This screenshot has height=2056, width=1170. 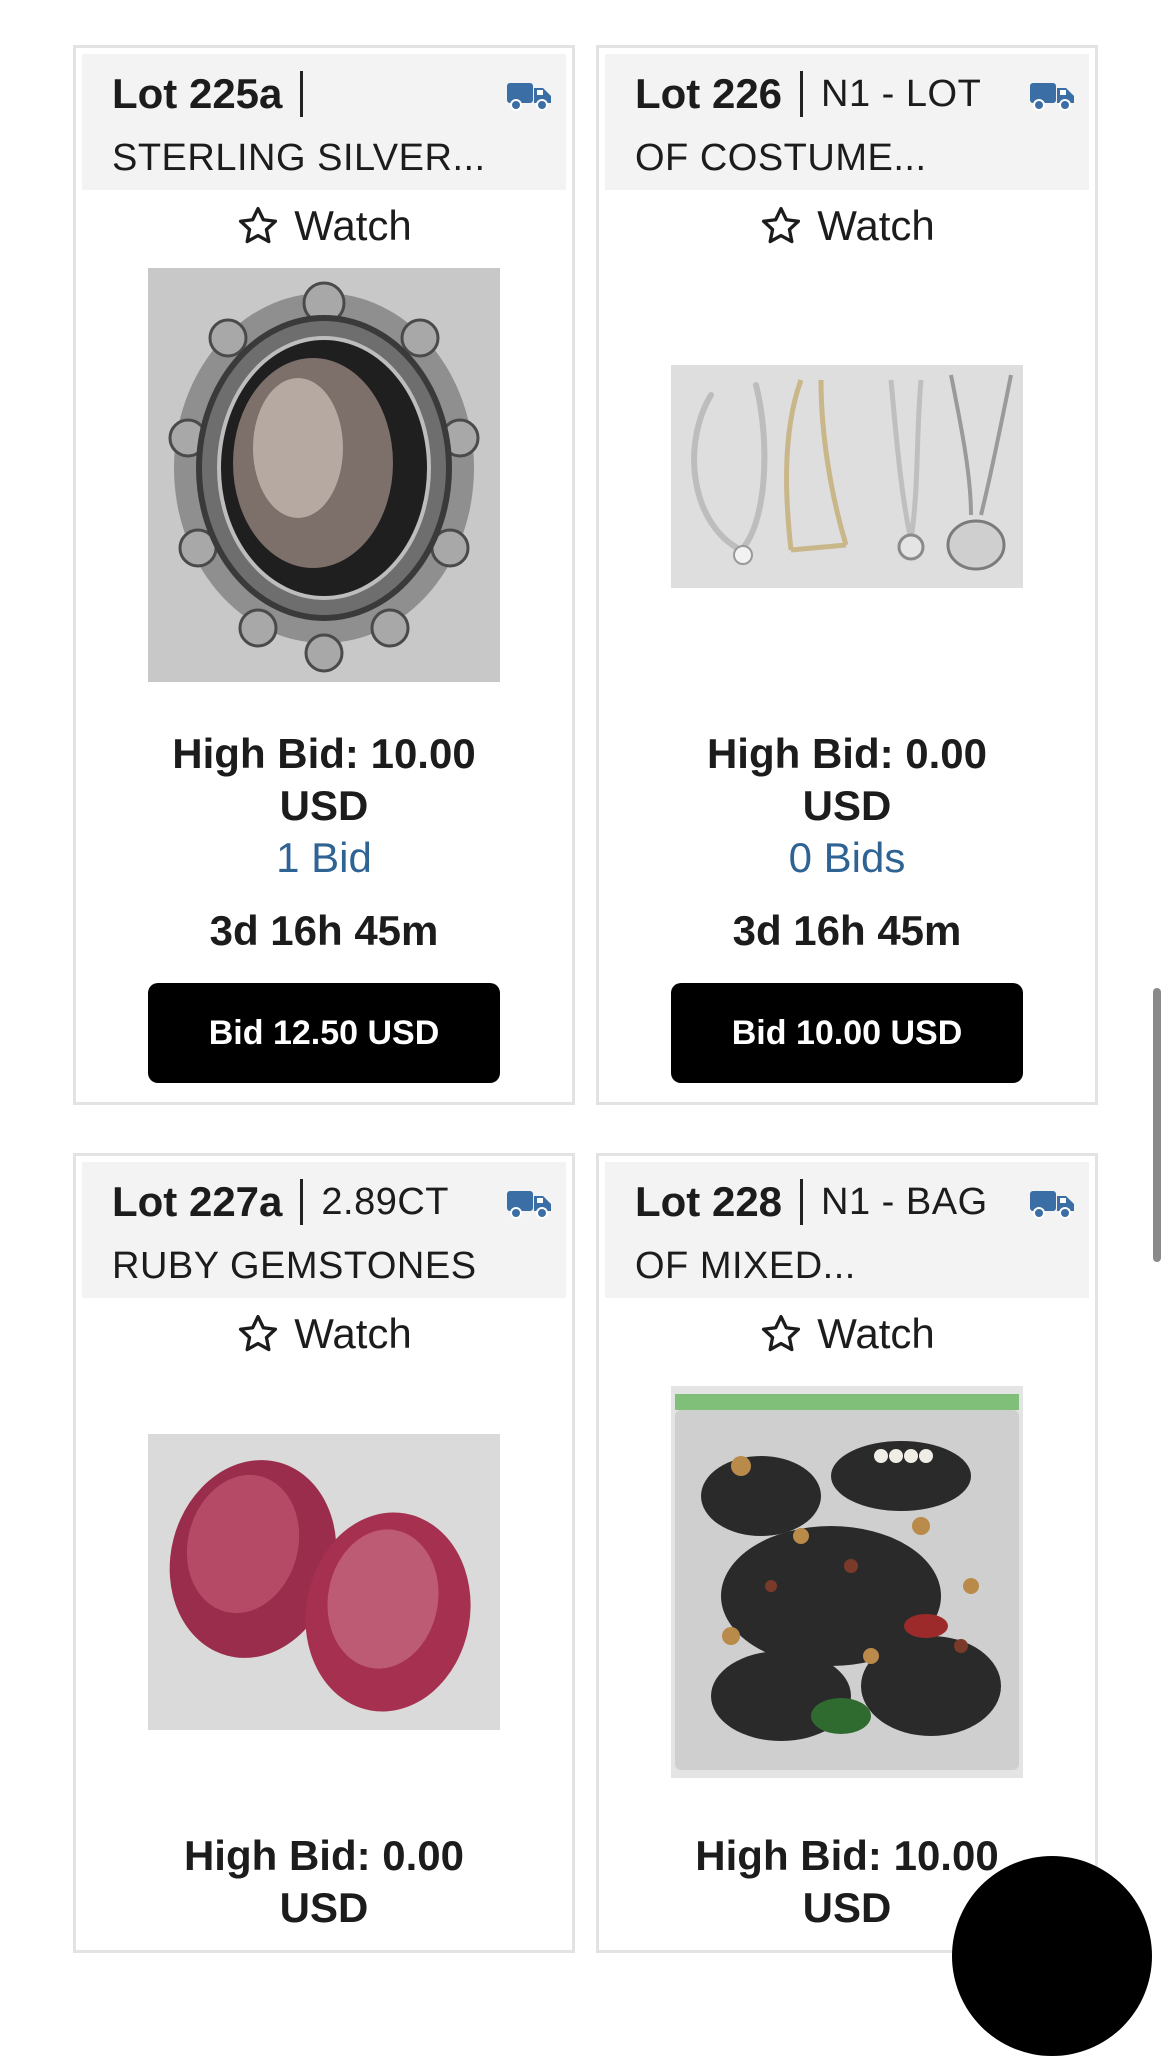 I want to click on lot-title-line: Lot 228 N1 - BAG, so click(x=817, y=1202).